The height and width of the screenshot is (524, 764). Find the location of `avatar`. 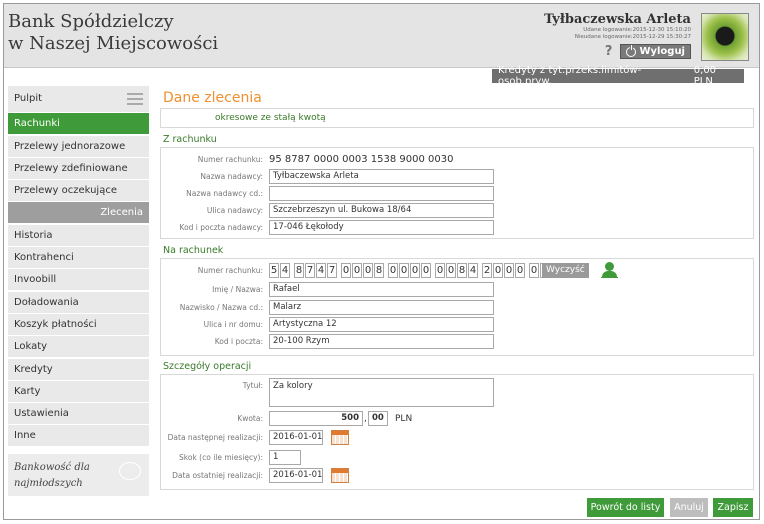

avatar is located at coordinates (725, 37).